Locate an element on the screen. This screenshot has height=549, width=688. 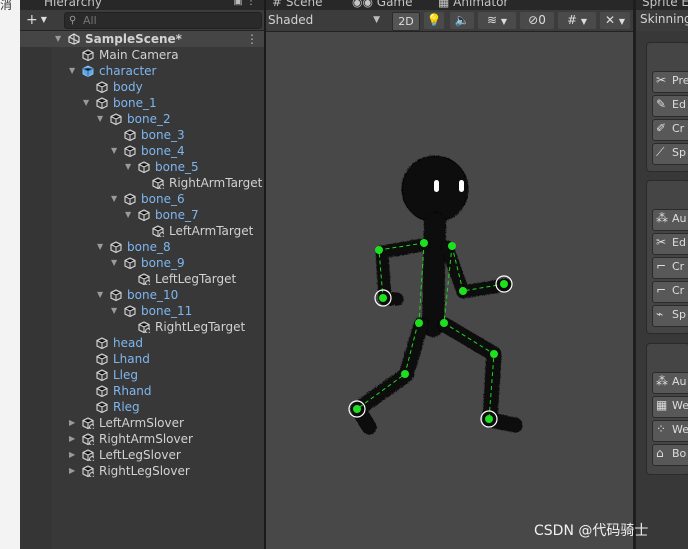
tab-scene: # Scene is located at coordinates (297, 4).